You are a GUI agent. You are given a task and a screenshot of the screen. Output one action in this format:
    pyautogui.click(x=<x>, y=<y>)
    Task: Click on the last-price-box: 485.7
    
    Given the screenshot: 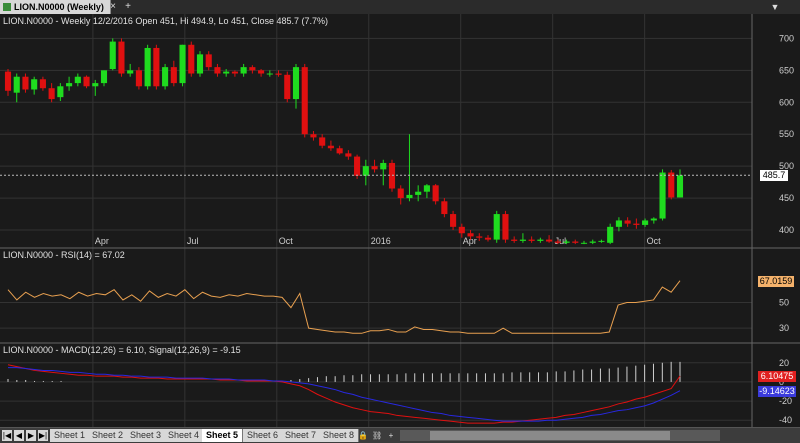 What is the action you would take?
    pyautogui.click(x=774, y=176)
    